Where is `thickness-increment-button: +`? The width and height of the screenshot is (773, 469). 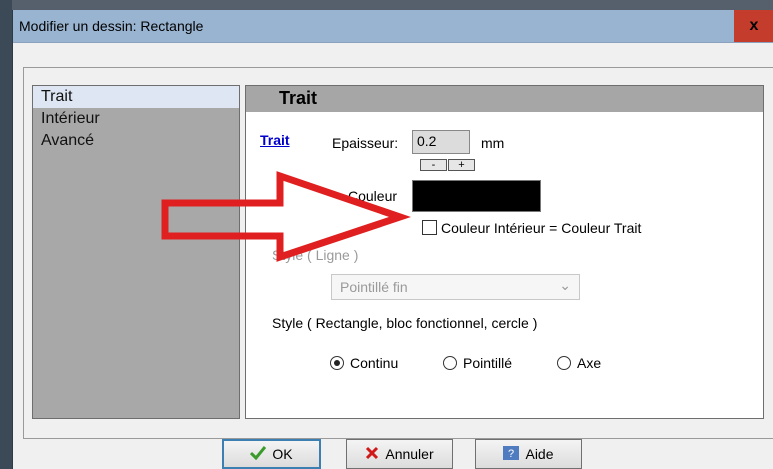 thickness-increment-button: + is located at coordinates (461, 165).